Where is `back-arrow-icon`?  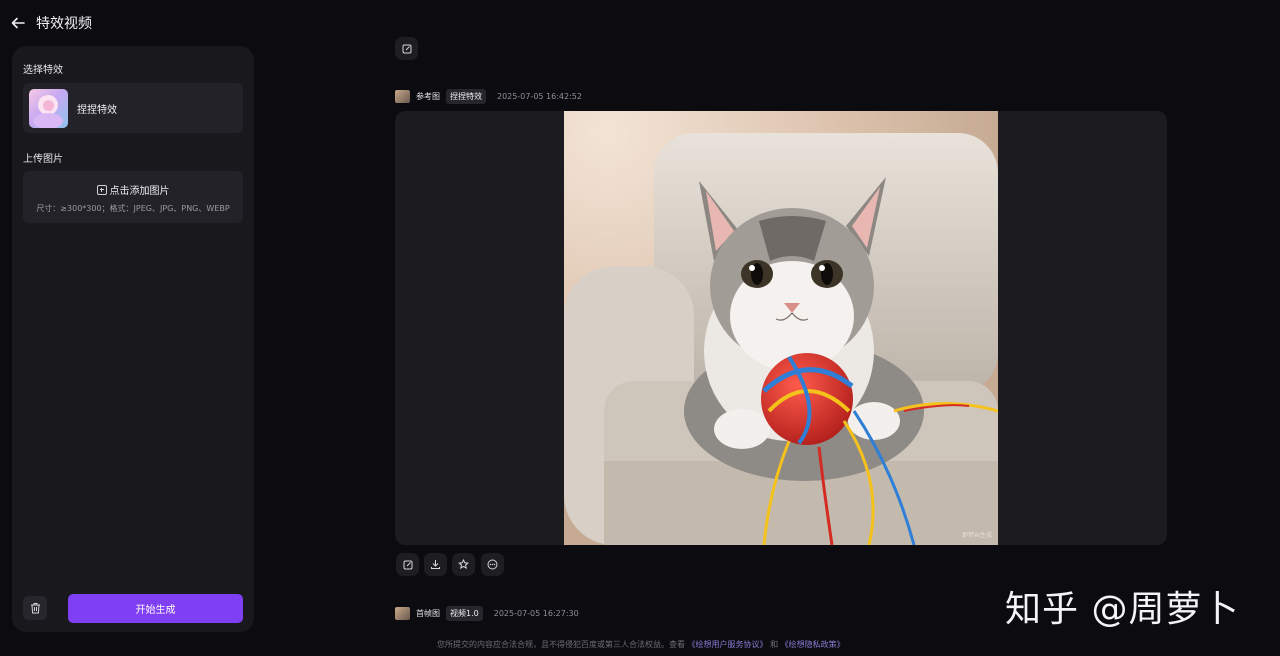 back-arrow-icon is located at coordinates (18, 23).